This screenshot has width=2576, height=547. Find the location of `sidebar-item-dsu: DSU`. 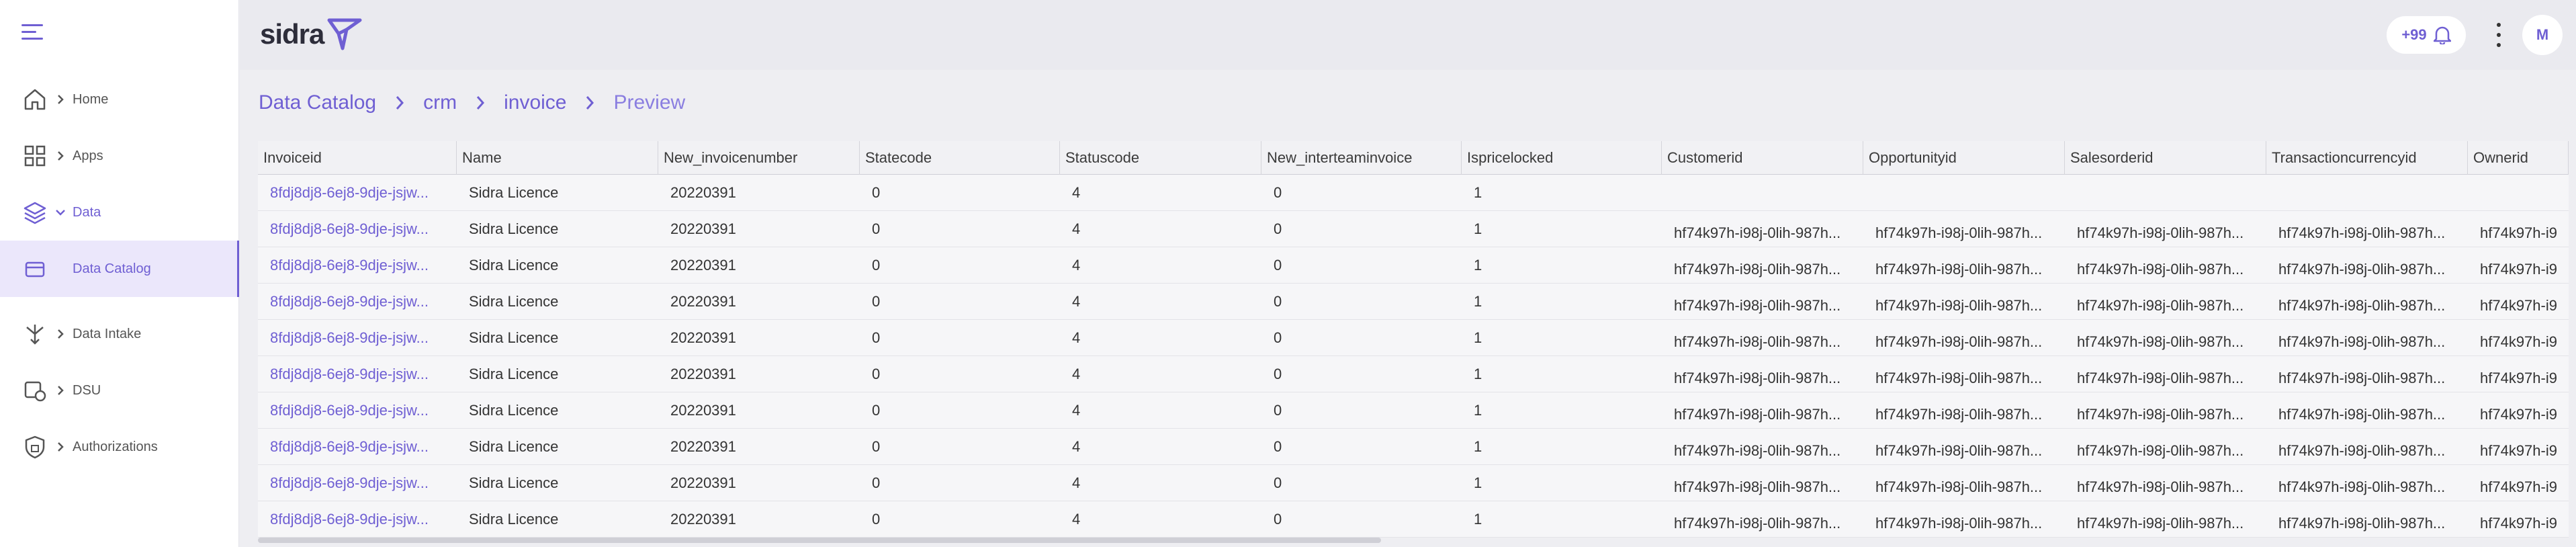

sidebar-item-dsu: DSU is located at coordinates (120, 390).